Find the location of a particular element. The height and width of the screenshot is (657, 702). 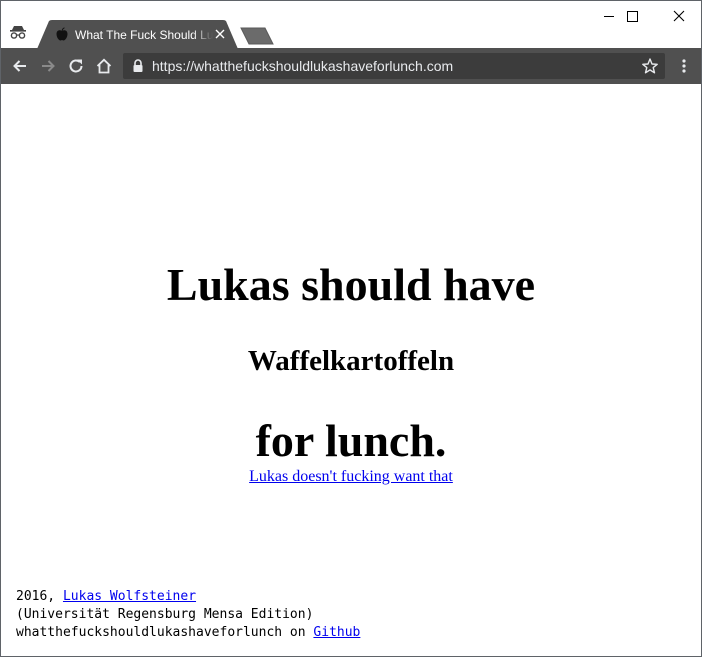

author-link: Lukas Wolfsteiner is located at coordinates (129, 596).